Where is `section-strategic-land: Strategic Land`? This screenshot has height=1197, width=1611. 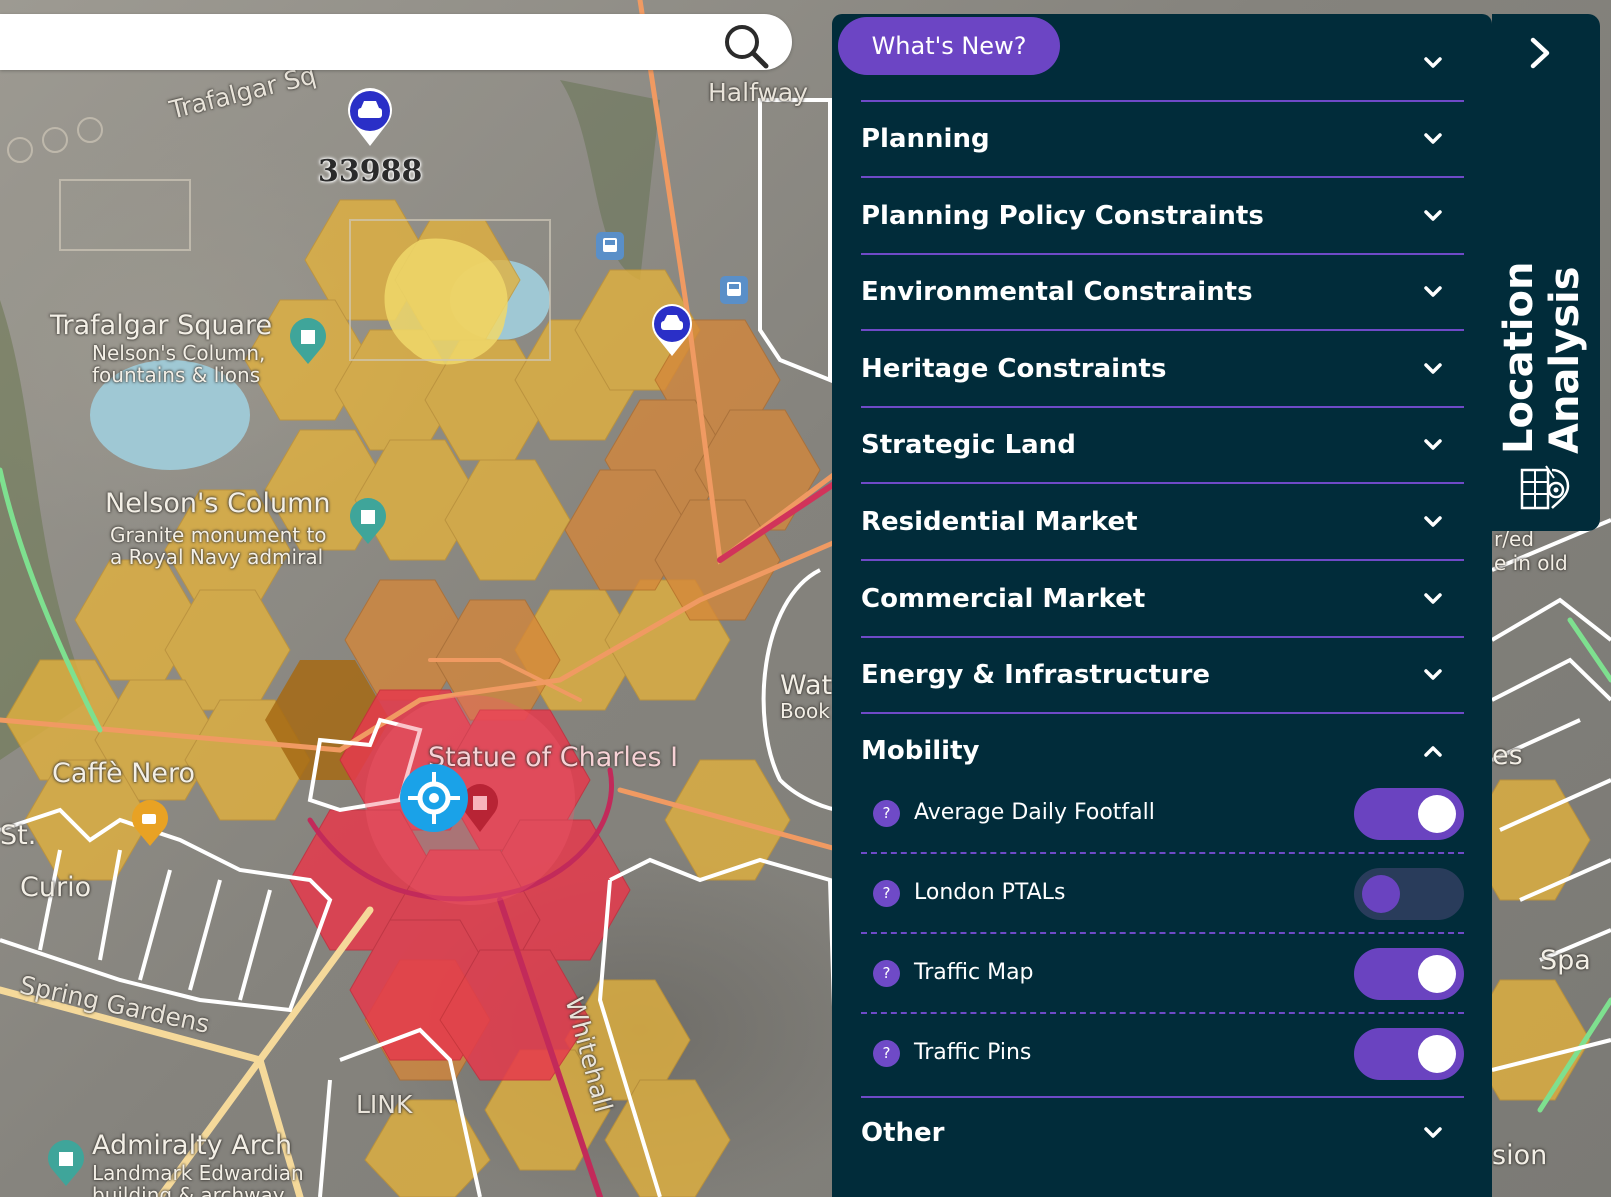 section-strategic-land: Strategic Land is located at coordinates (1162, 446).